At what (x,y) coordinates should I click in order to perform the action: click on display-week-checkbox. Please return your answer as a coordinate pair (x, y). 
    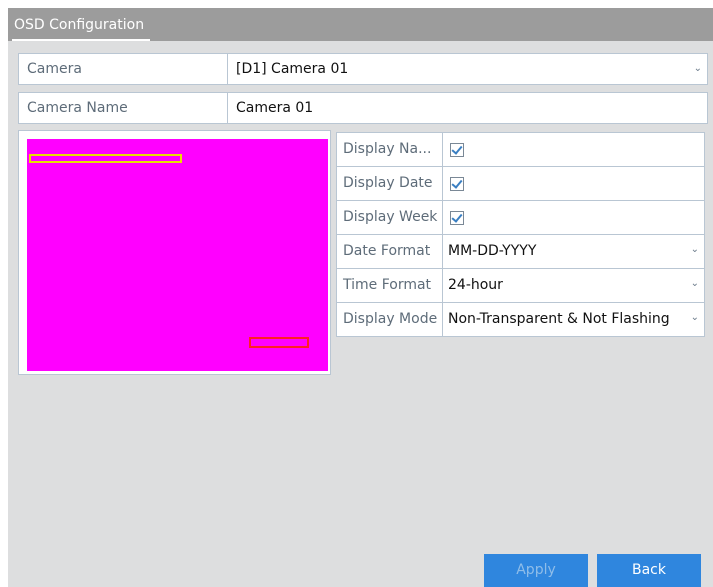
    Looking at the image, I should click on (457, 218).